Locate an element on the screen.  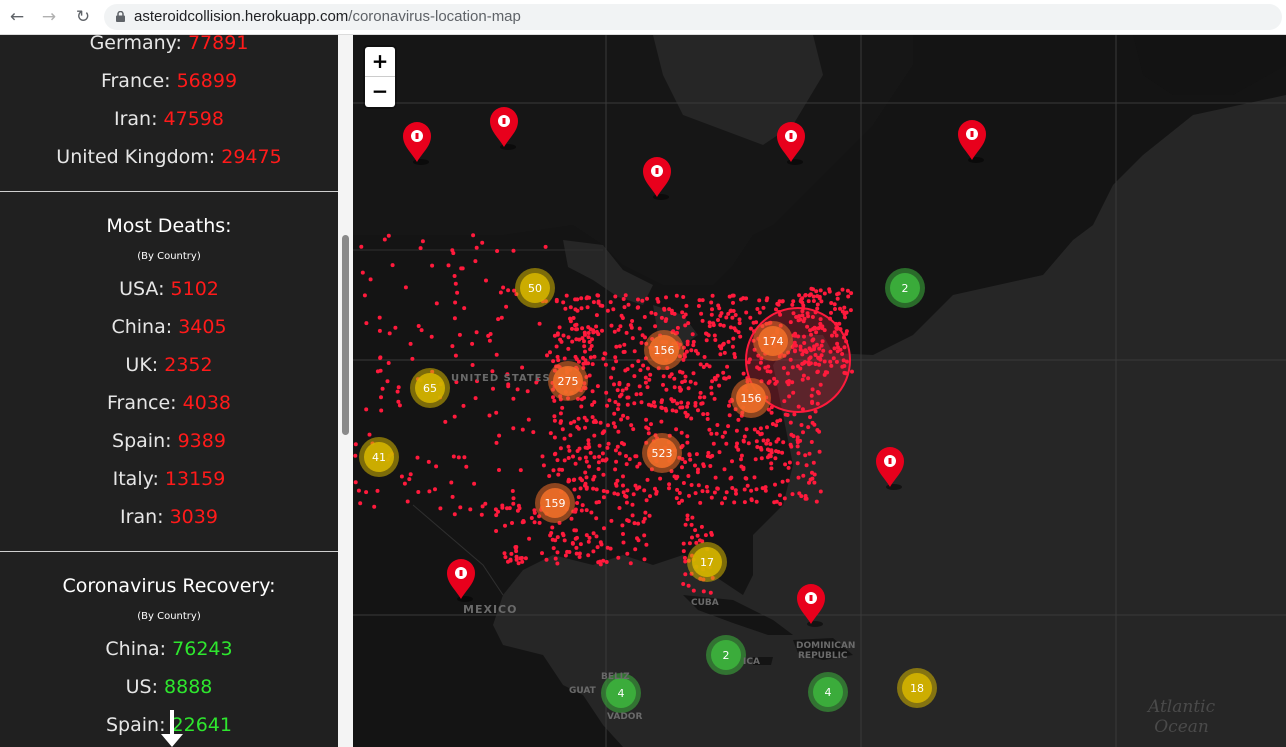
label-jamaica: ICA is located at coordinates (751, 662).